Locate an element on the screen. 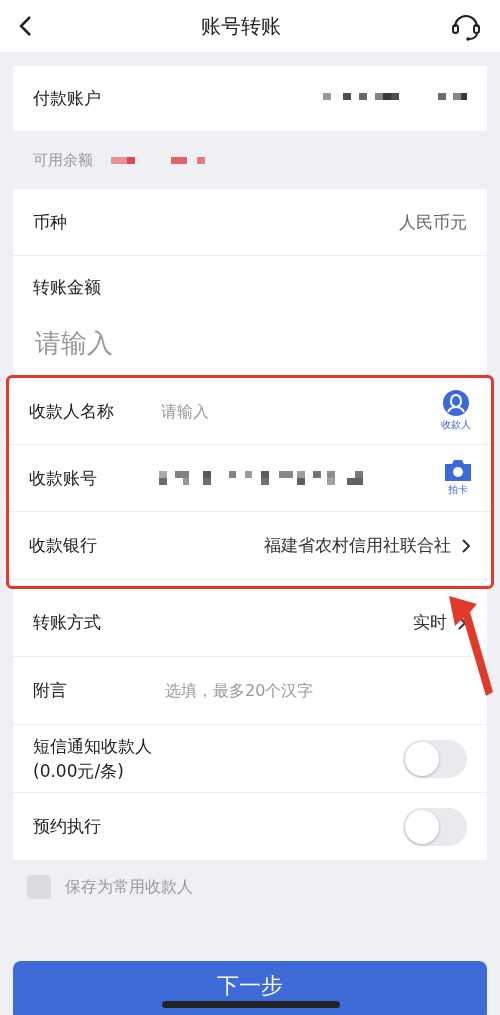 Image resolution: width=500 pixels, height=1015 pixels. field-label: 收款银行 is located at coordinates (63, 545).